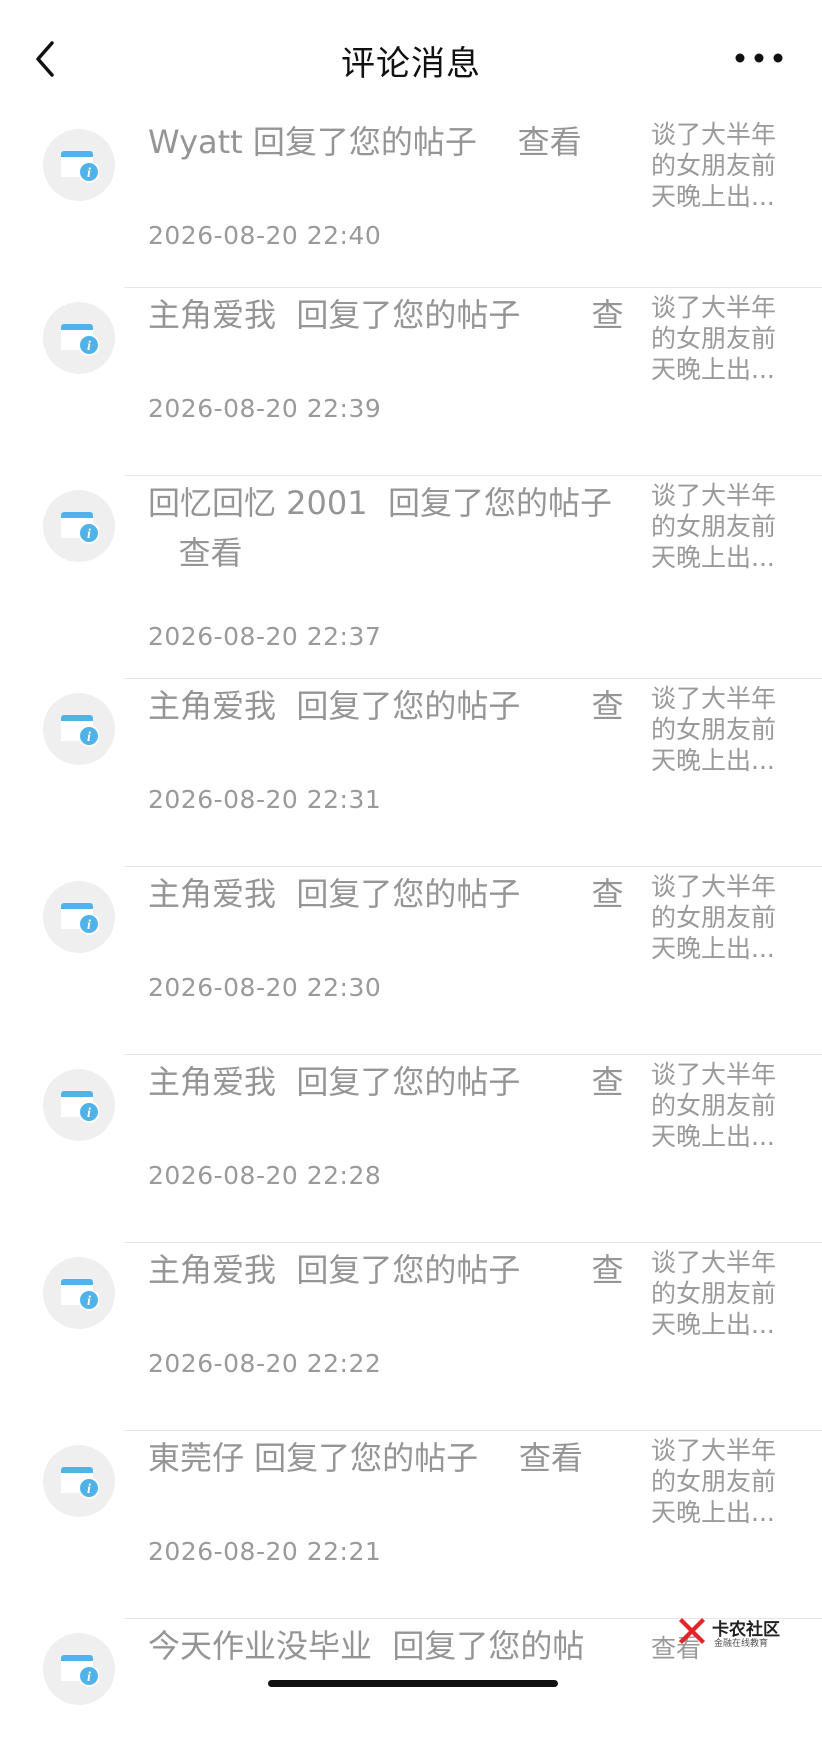 This screenshot has width=822, height=1749. Describe the element at coordinates (265, 987) in the screenshot. I see `message-timestamp: 2026-08-20 22:30` at that location.